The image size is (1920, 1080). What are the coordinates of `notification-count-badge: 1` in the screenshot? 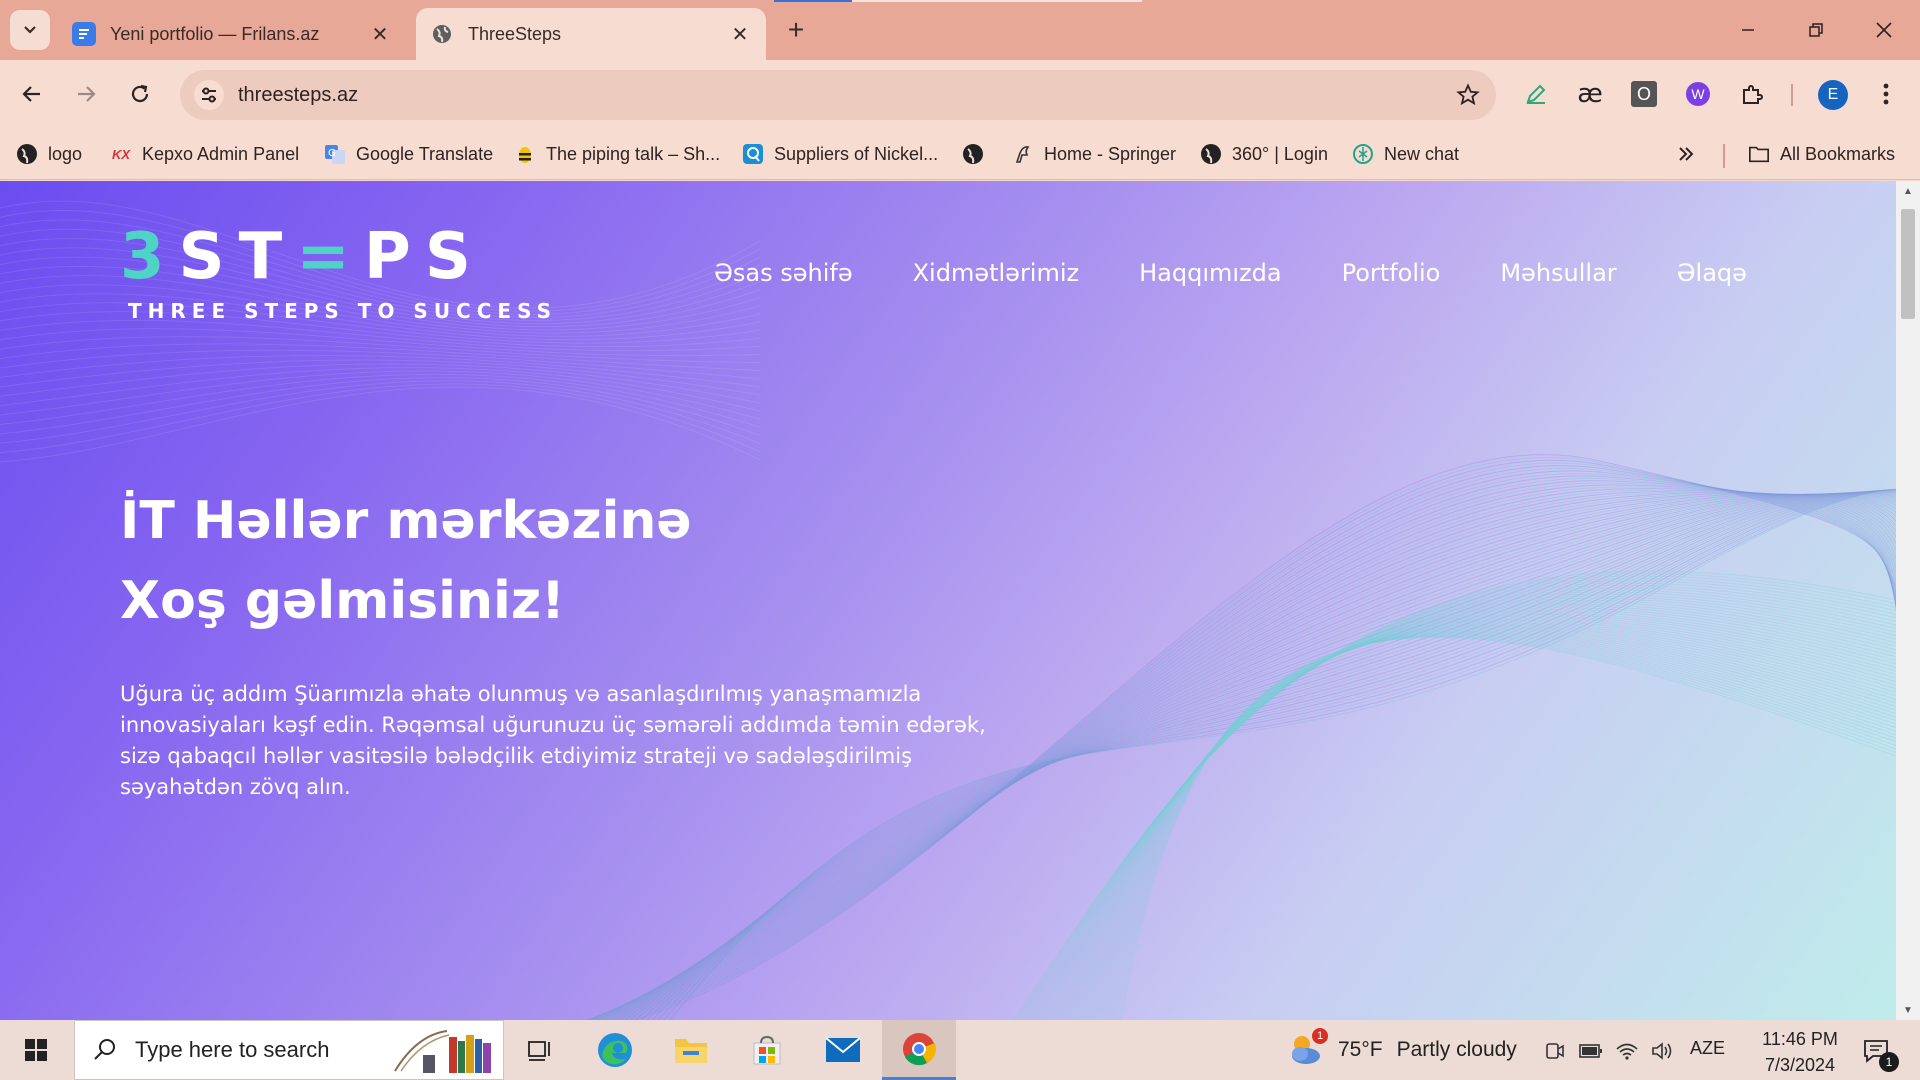 It's located at (1889, 1062).